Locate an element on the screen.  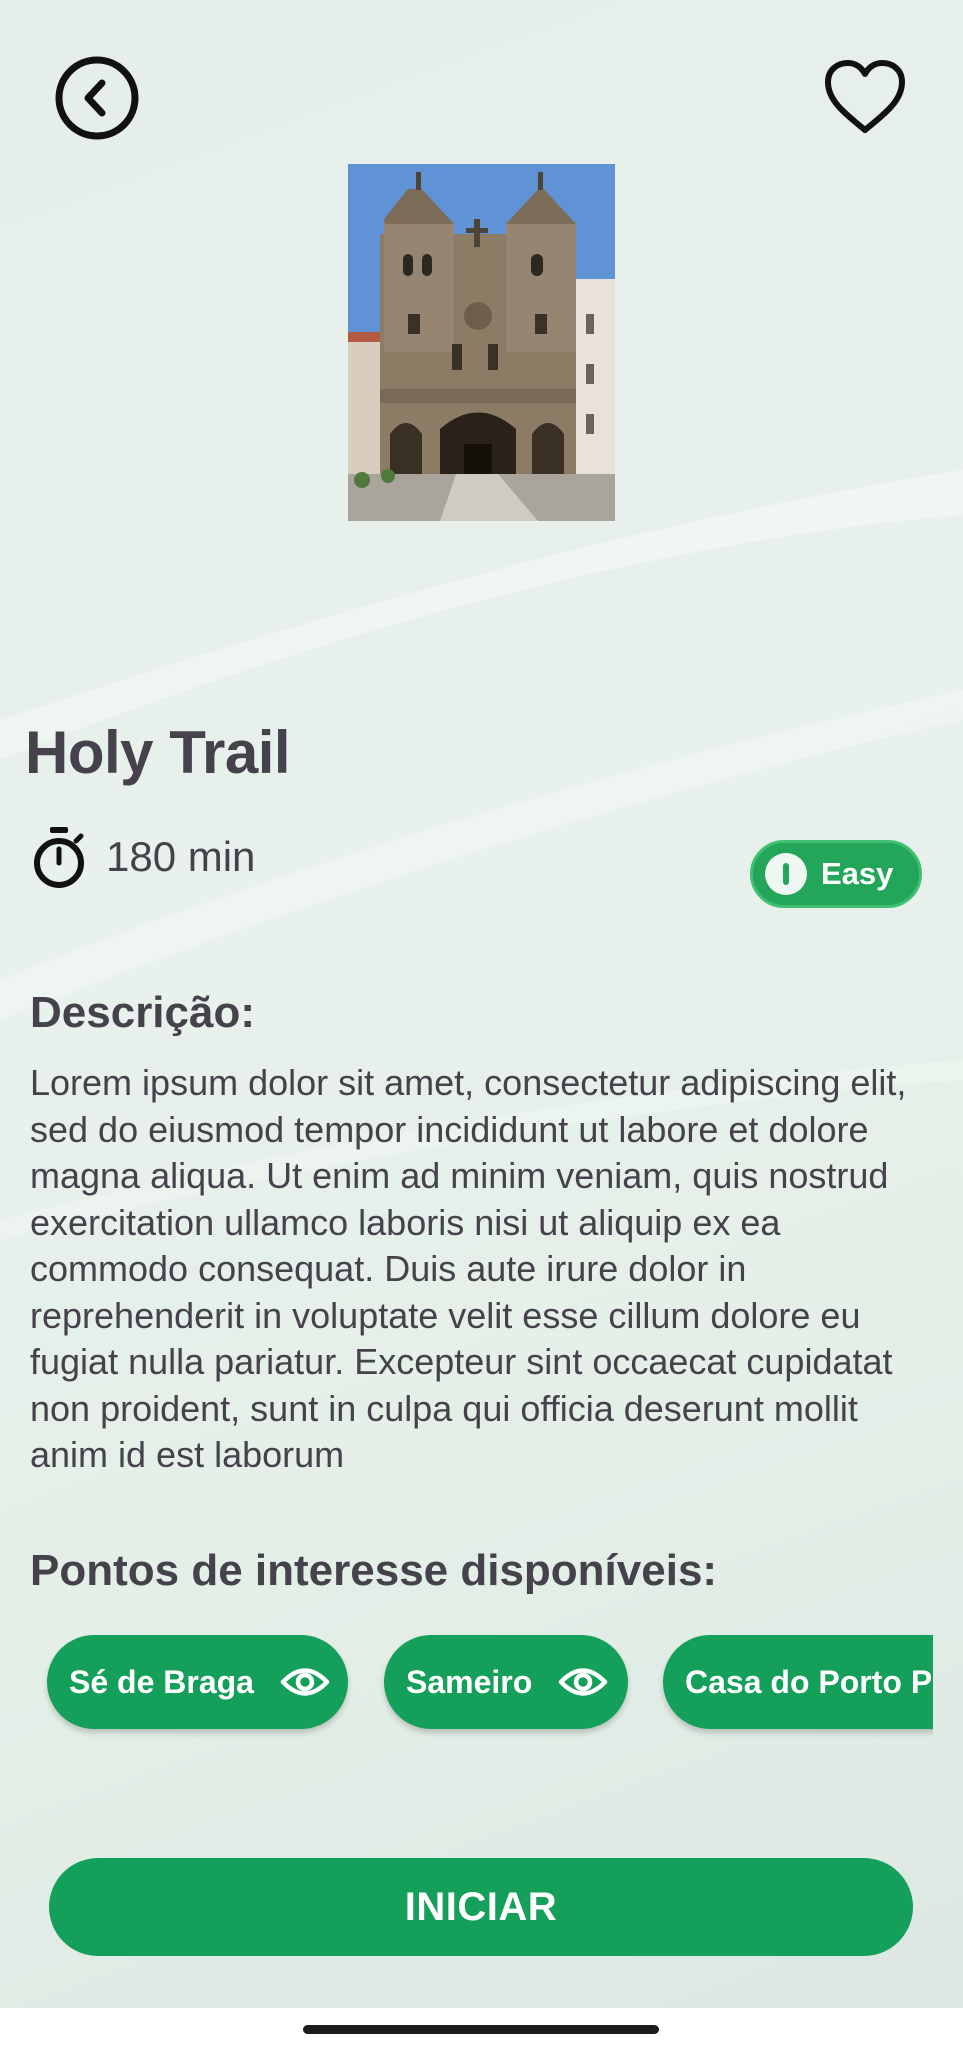
poi-label: Sameiro is located at coordinates (469, 1681).